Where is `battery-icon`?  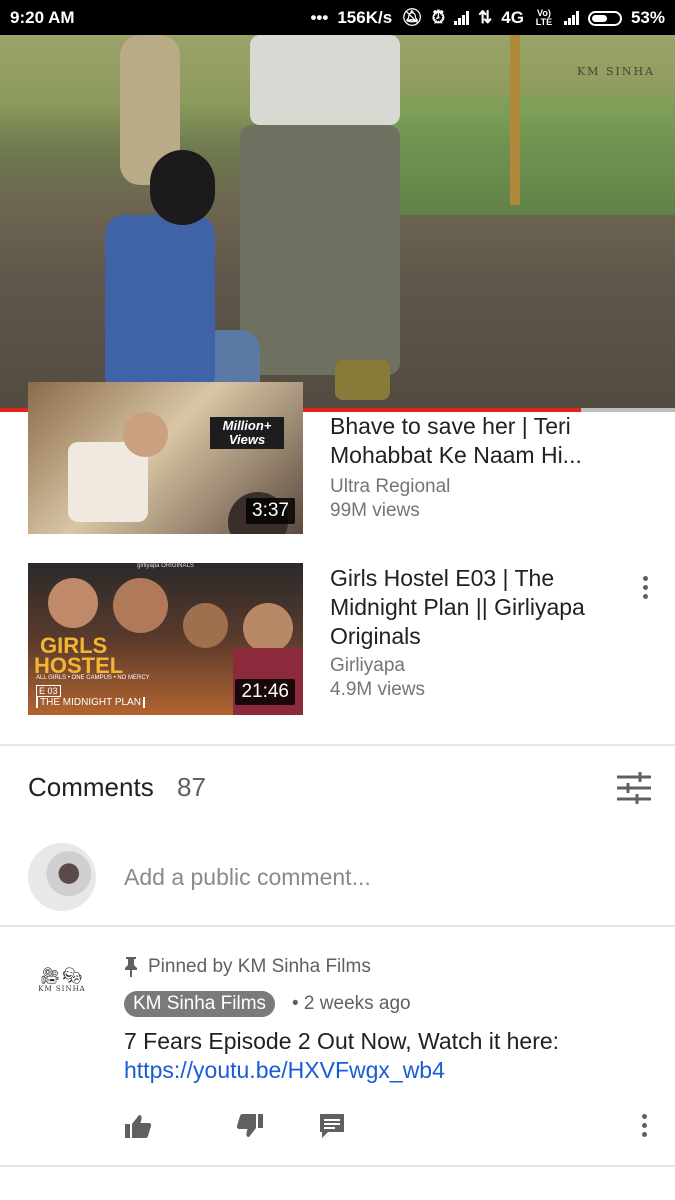
battery-icon is located at coordinates (604, 18).